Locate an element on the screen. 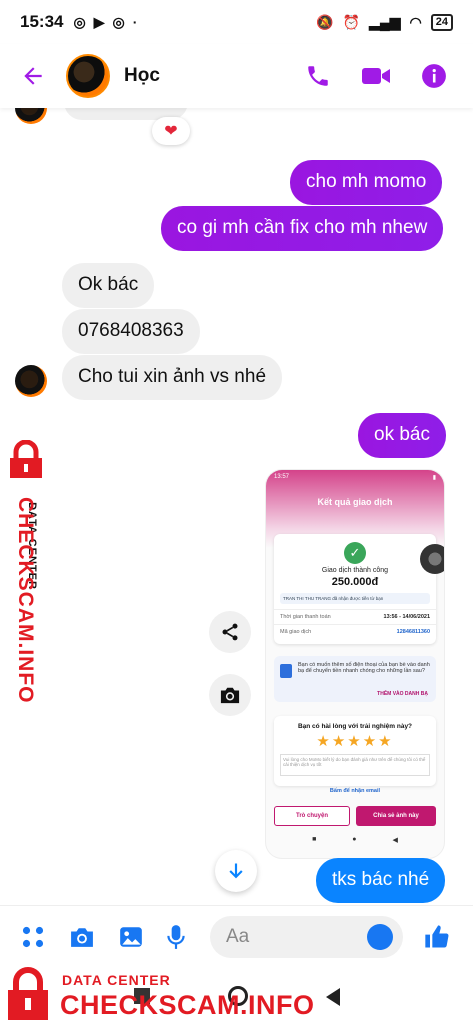 This screenshot has height=1024, width=473. receipt-avatar is located at coordinates (432, 559).